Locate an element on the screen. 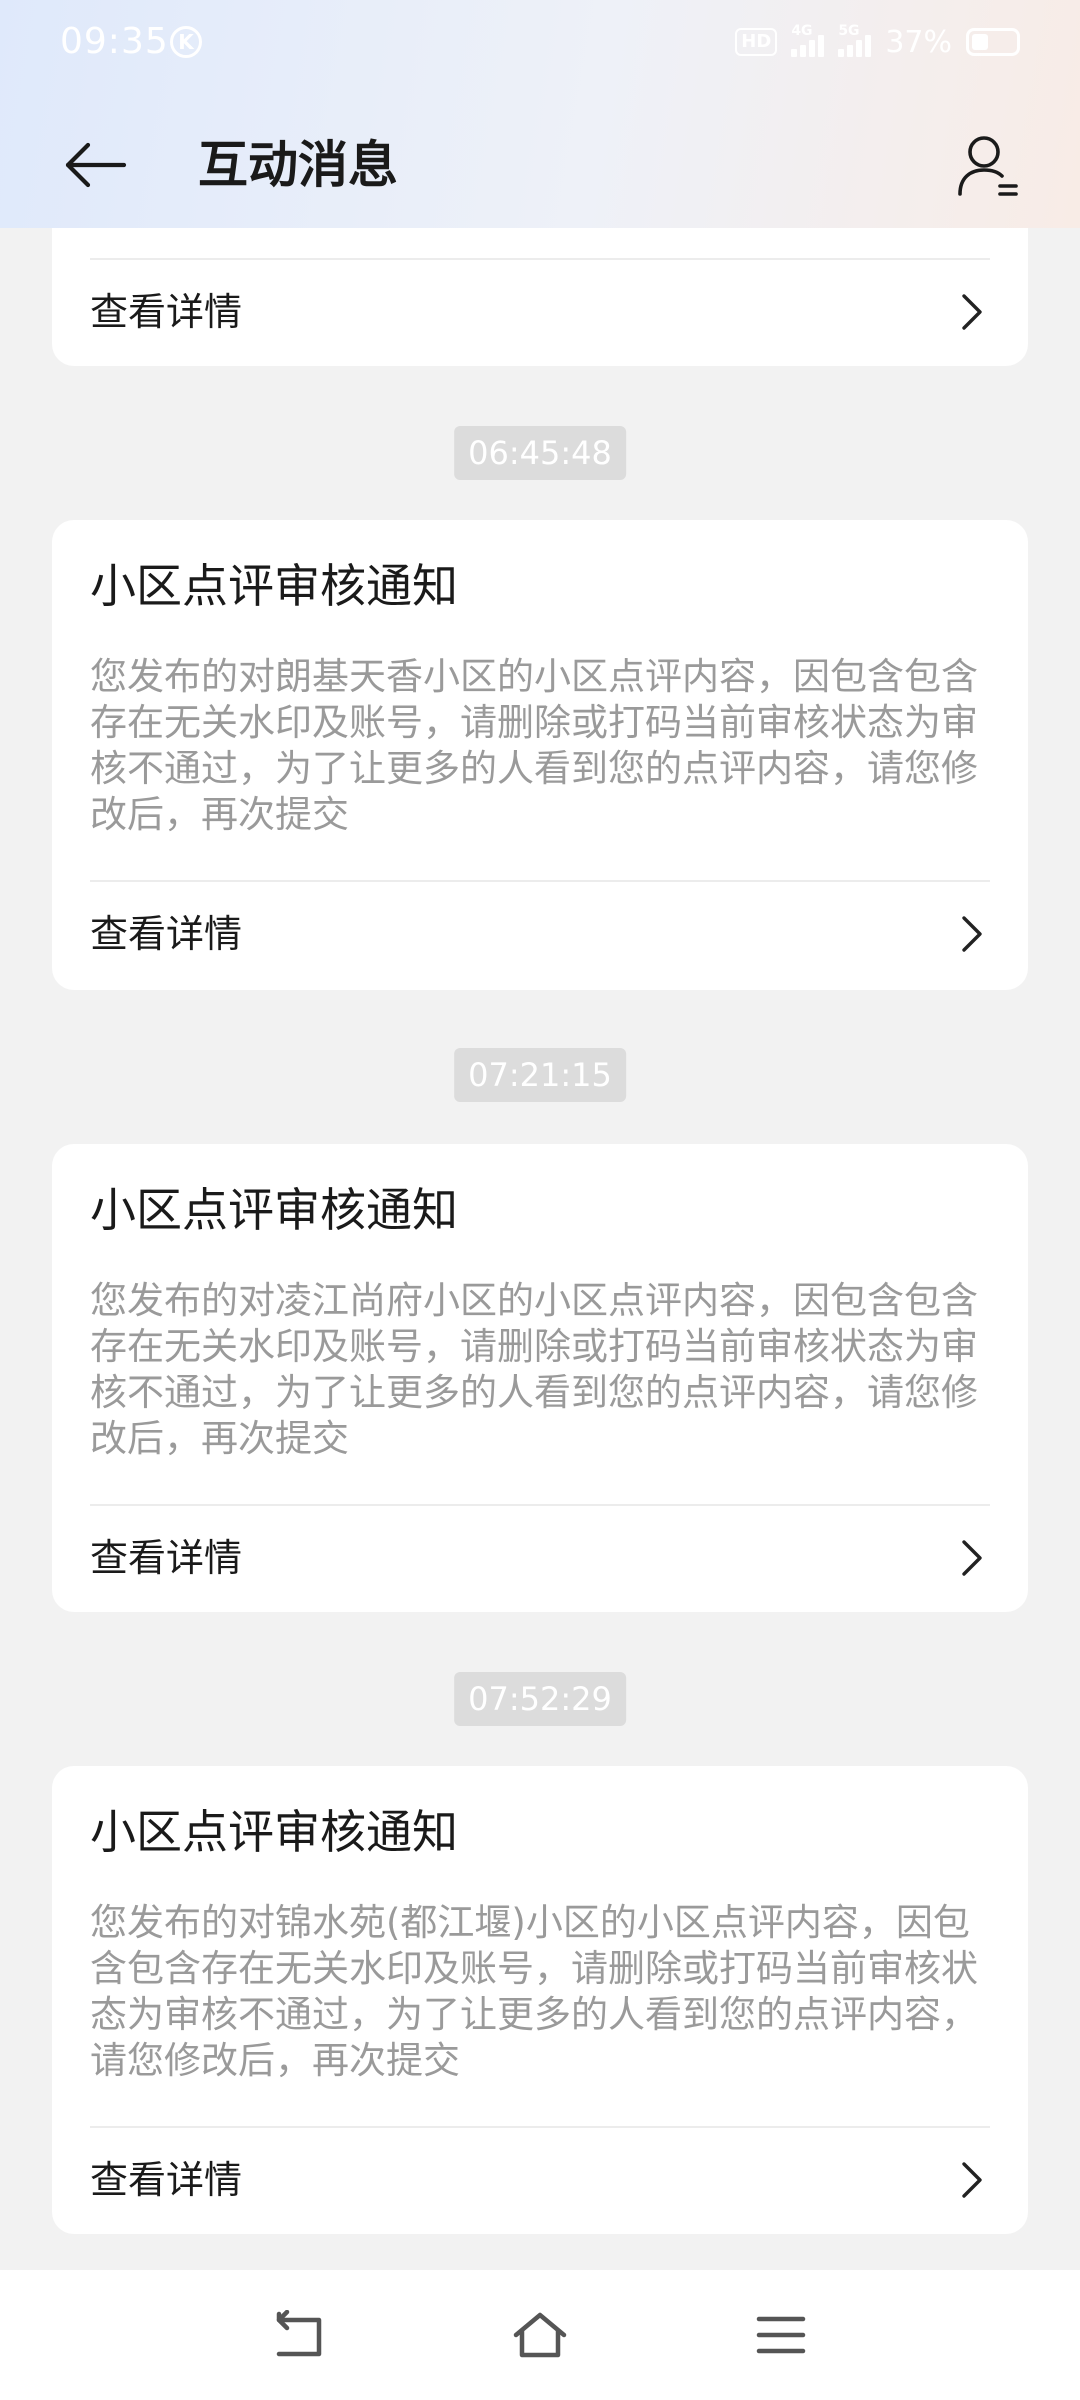  message-timestamp: 06:45:48 is located at coordinates (540, 453).